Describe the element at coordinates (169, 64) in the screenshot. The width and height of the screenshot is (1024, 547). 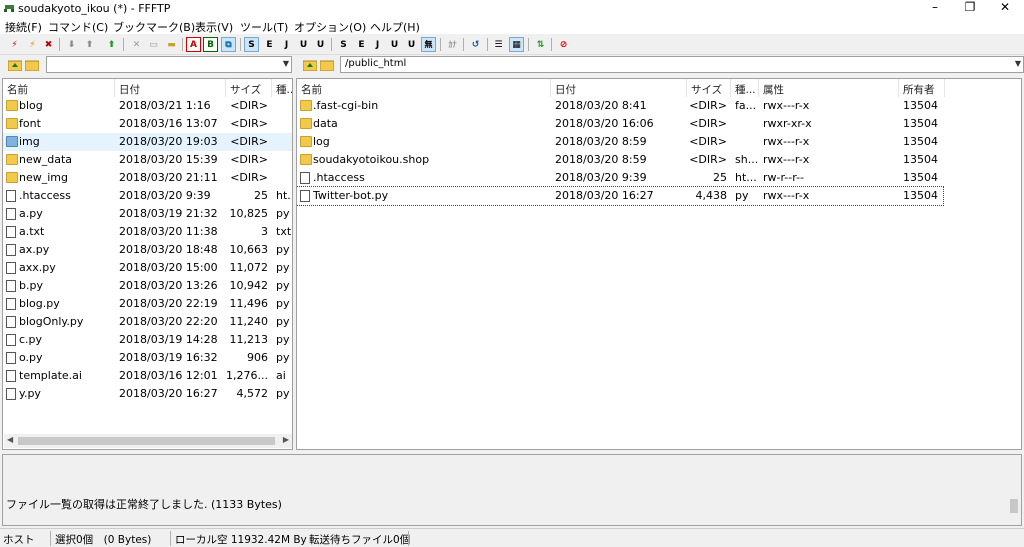
I see `local-path-input: ▼` at that location.